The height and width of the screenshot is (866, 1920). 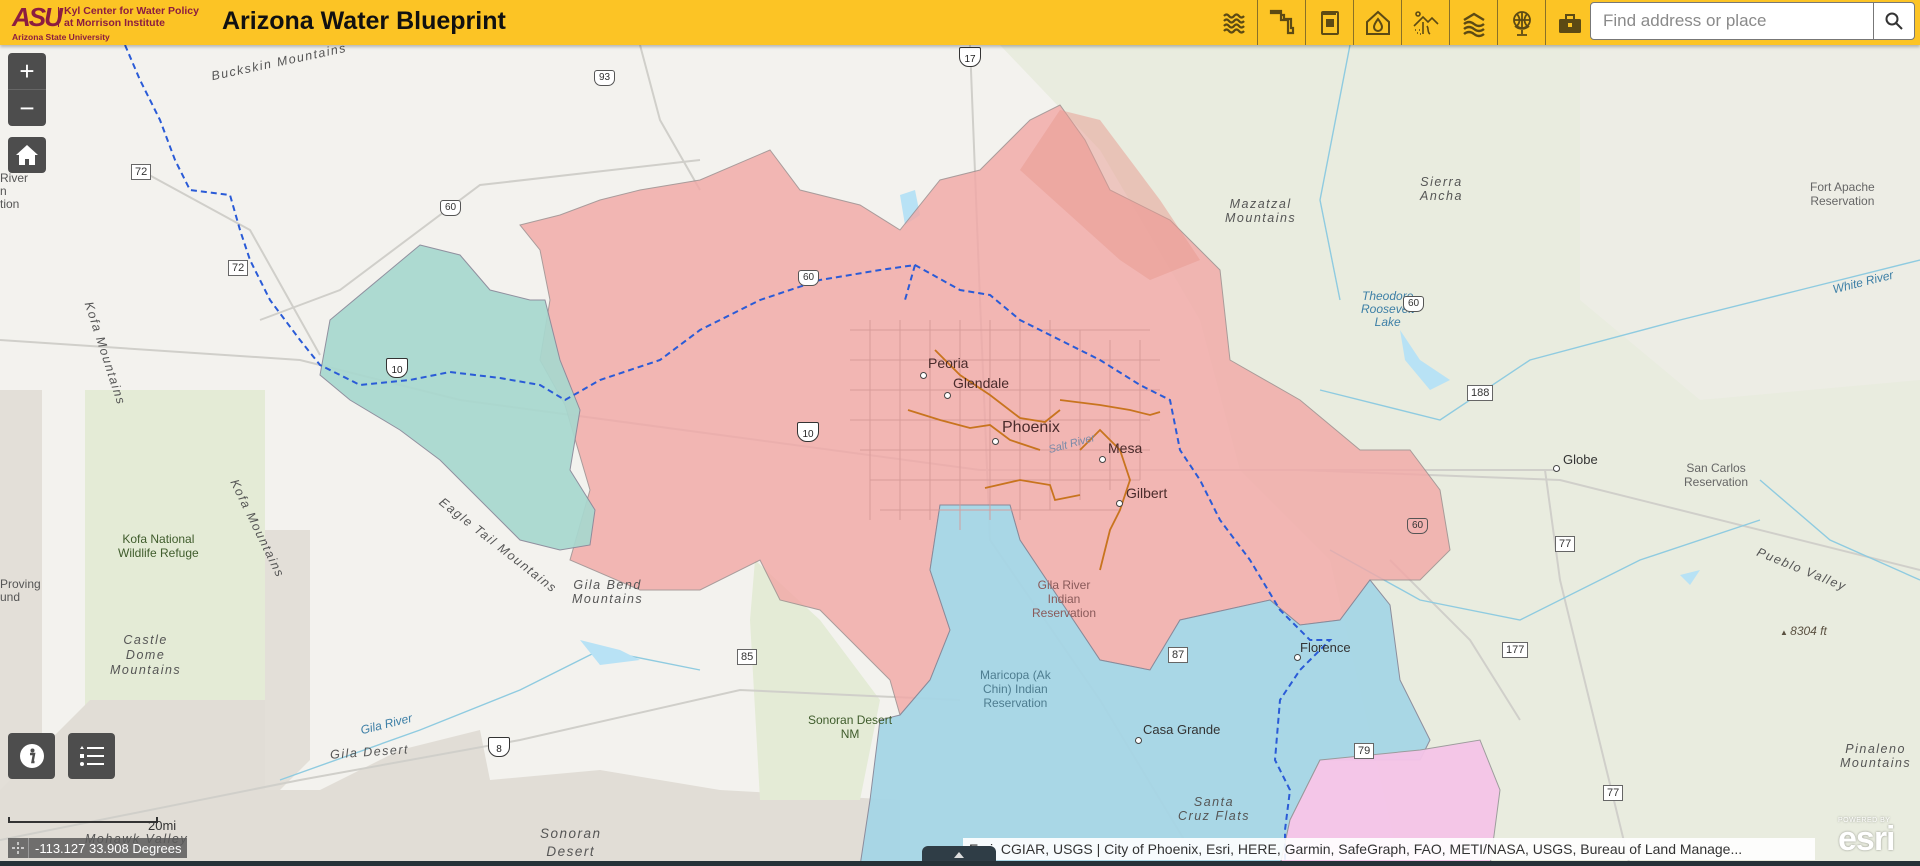 What do you see at coordinates (10, 204) in the screenshot?
I see `edge-label-tion: tion` at bounding box center [10, 204].